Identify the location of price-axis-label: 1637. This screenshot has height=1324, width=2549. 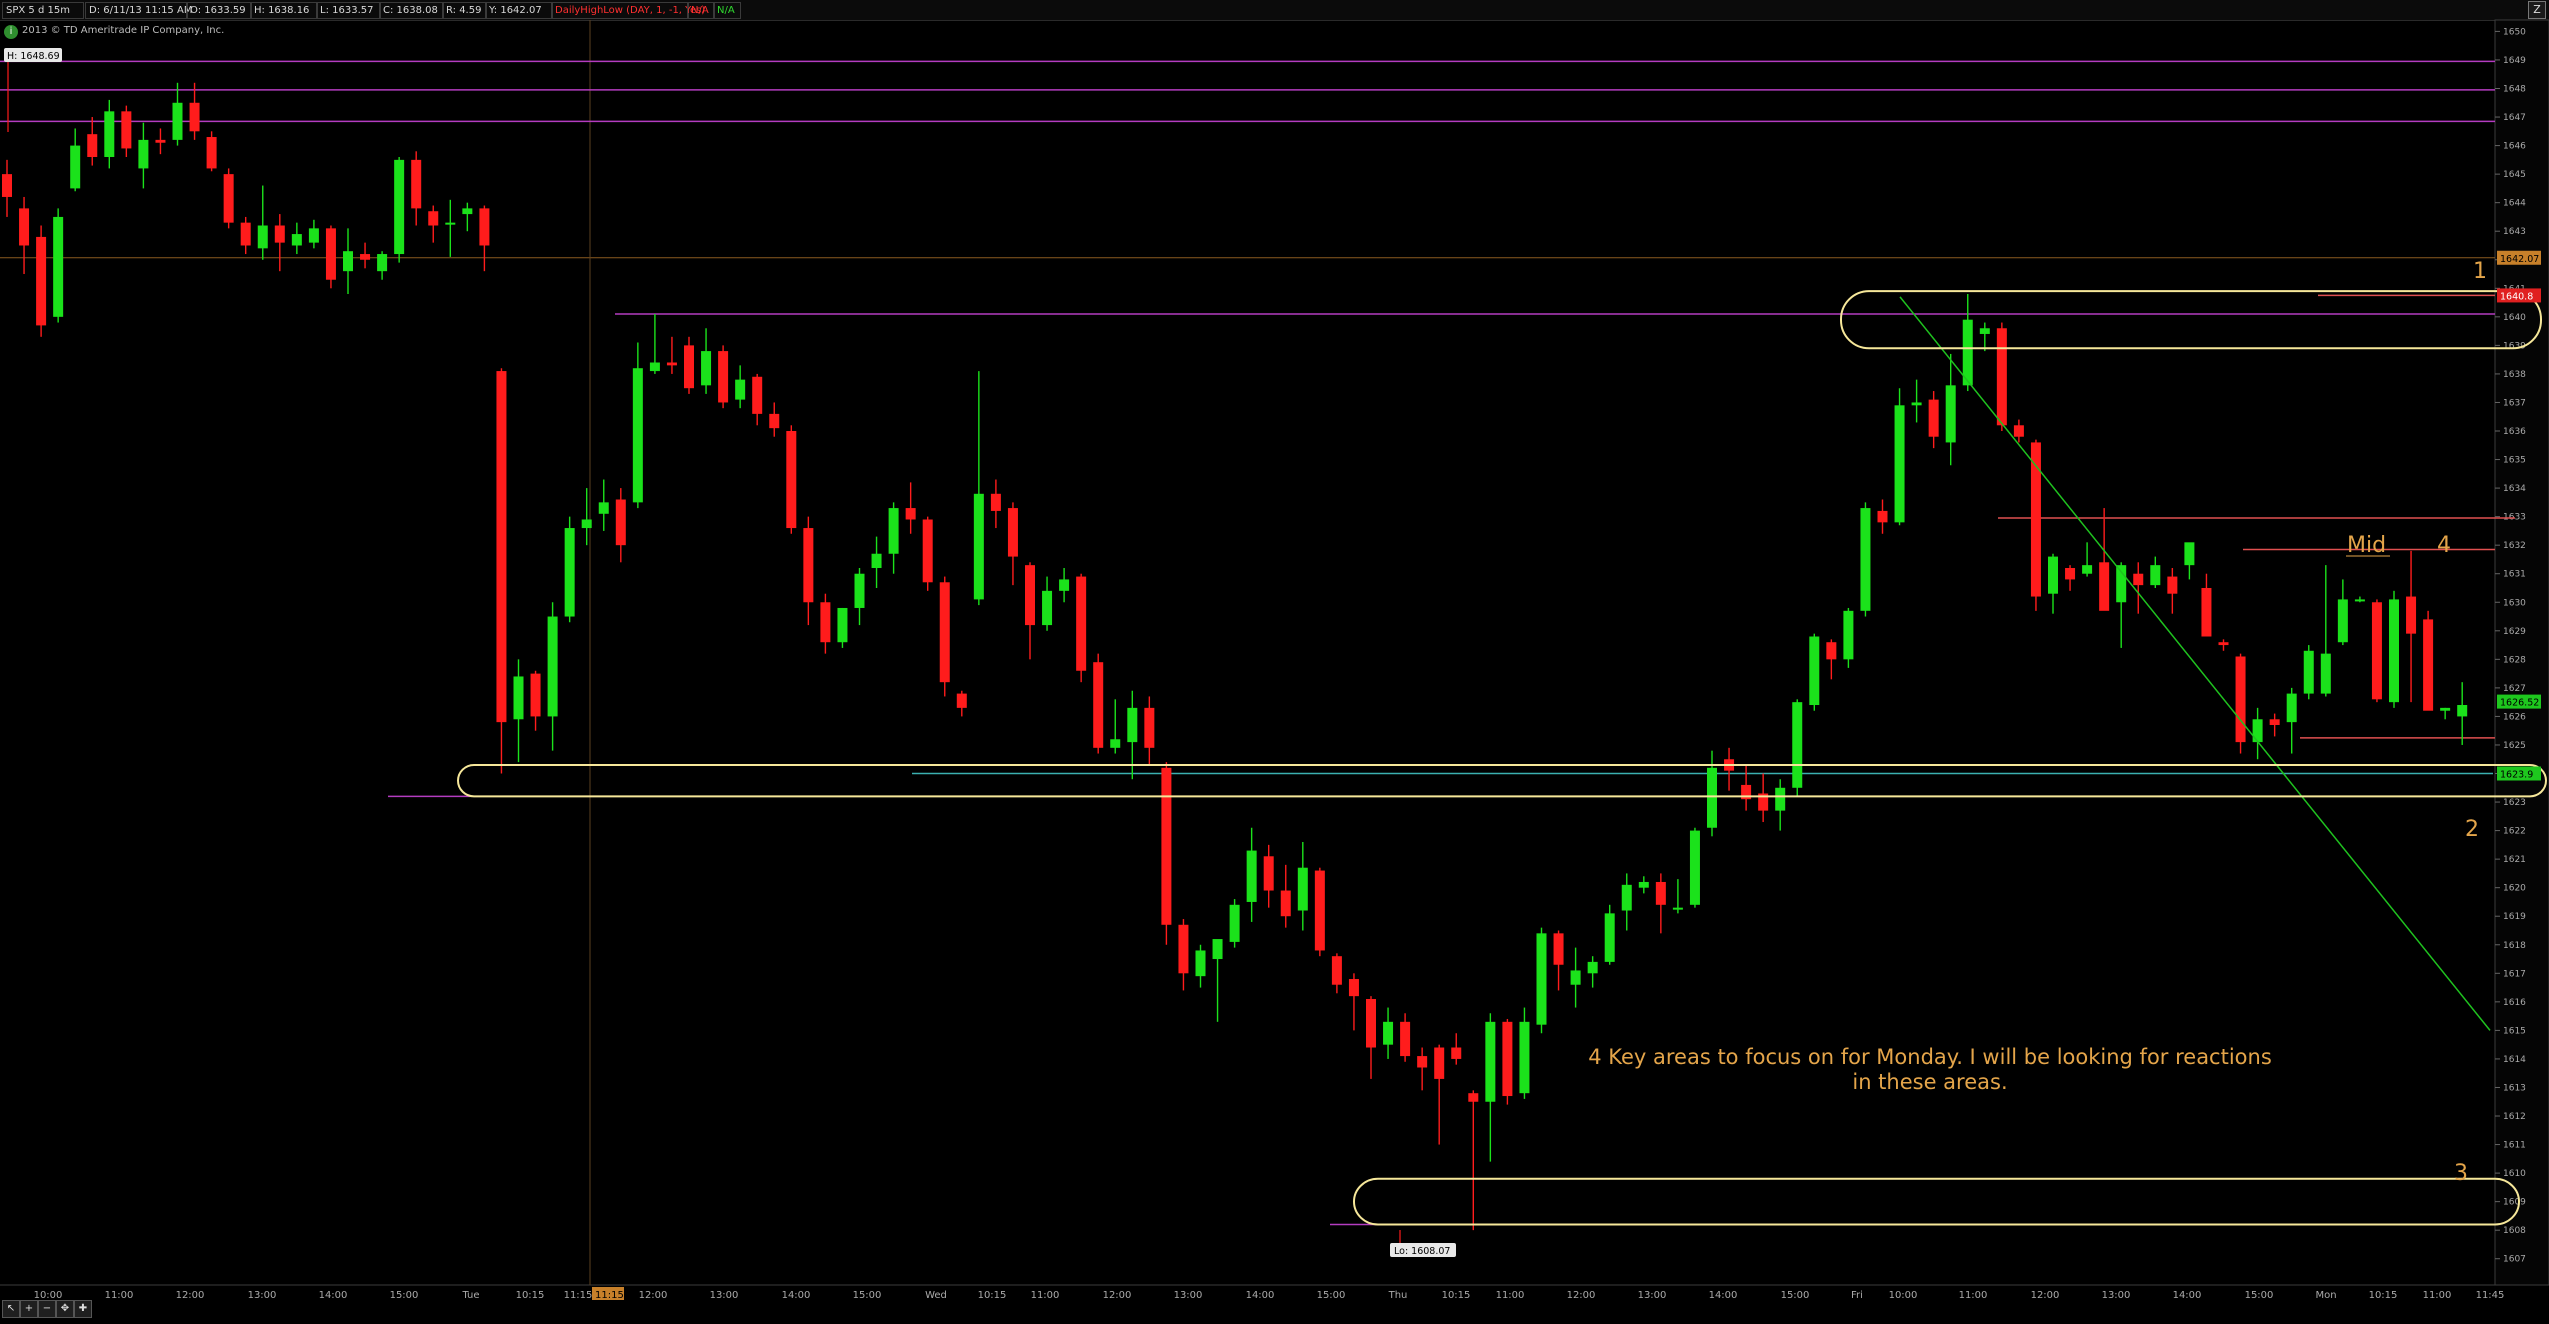
(2514, 403).